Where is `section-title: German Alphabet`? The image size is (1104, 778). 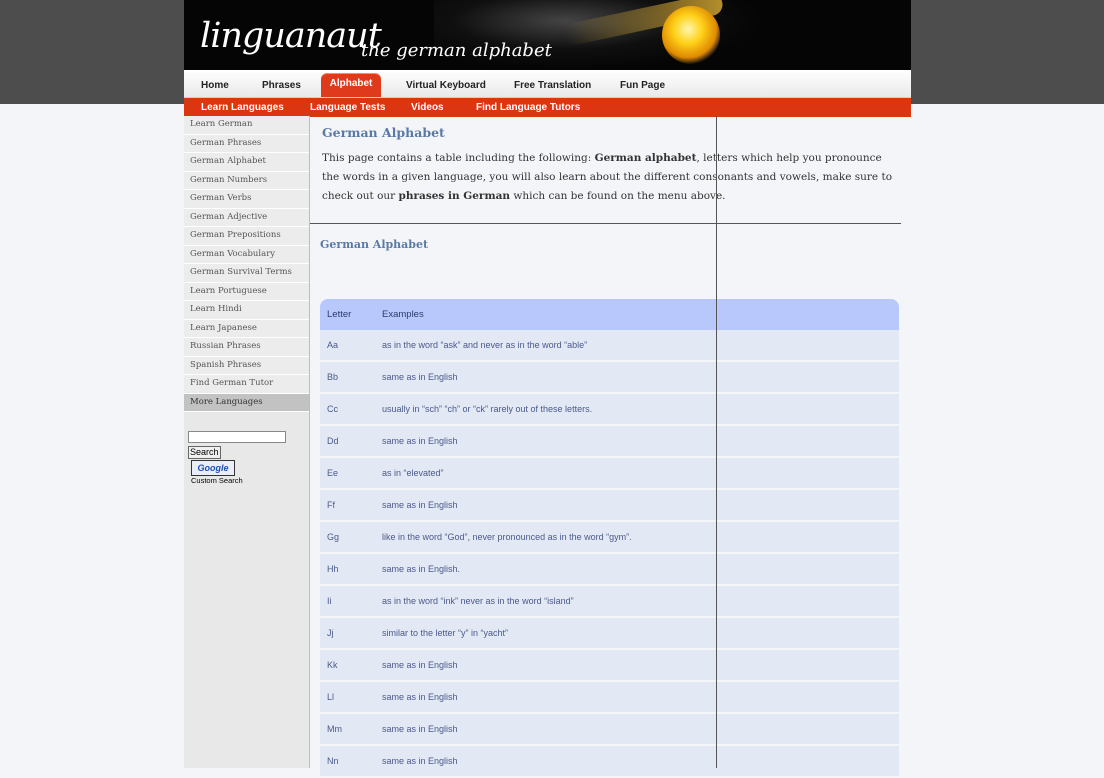
section-title: German Alphabet is located at coordinates (374, 244).